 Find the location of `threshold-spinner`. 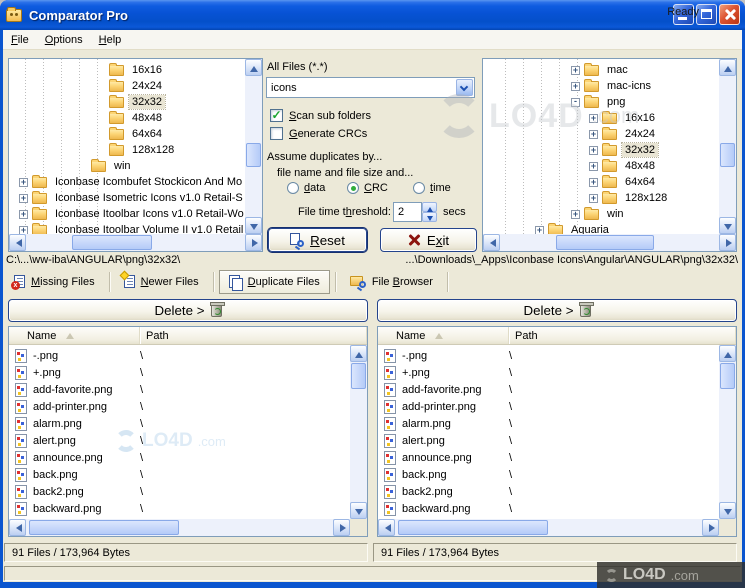

threshold-spinner is located at coordinates (429, 212).